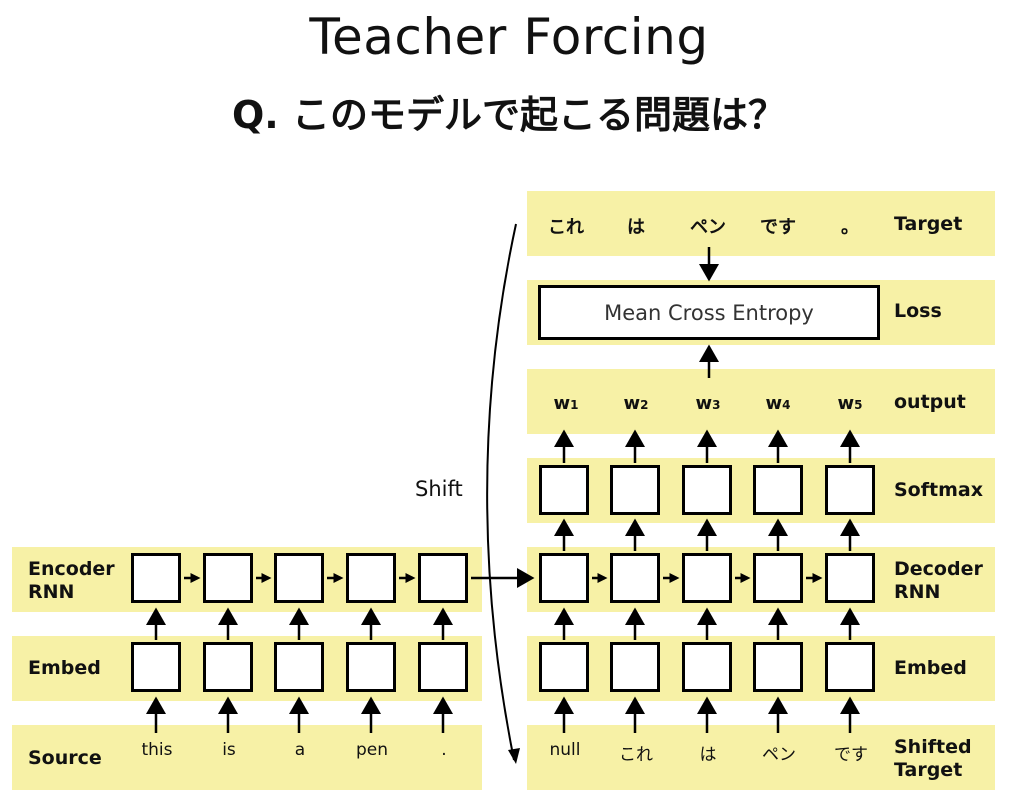 The width and height of the screenshot is (1018, 809). I want to click on shift-curve-arrow, so click(501, 492).